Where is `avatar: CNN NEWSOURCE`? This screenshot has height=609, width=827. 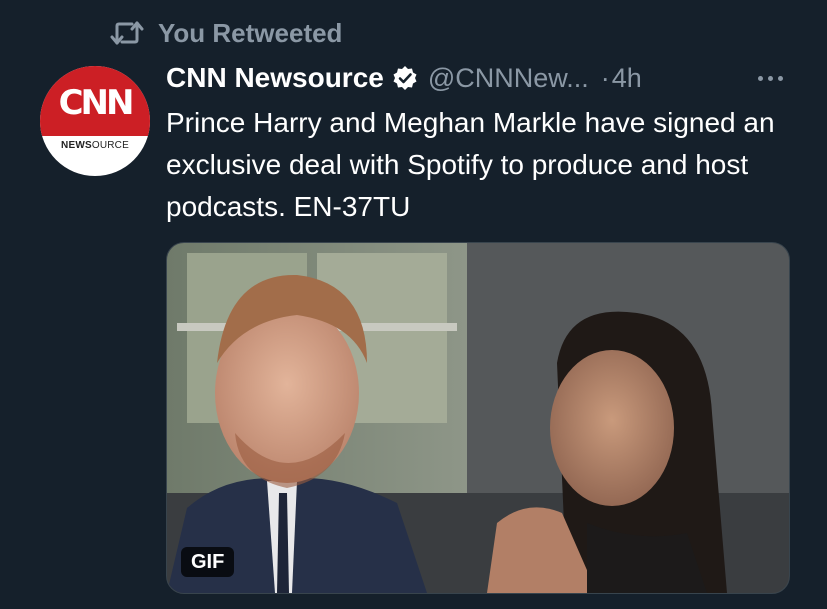
avatar: CNN NEWSOURCE is located at coordinates (95, 121).